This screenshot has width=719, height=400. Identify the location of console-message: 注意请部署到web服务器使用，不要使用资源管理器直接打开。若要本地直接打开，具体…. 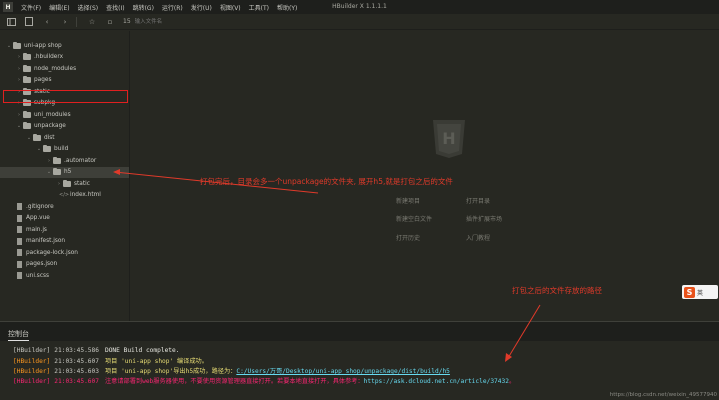
(234, 381).